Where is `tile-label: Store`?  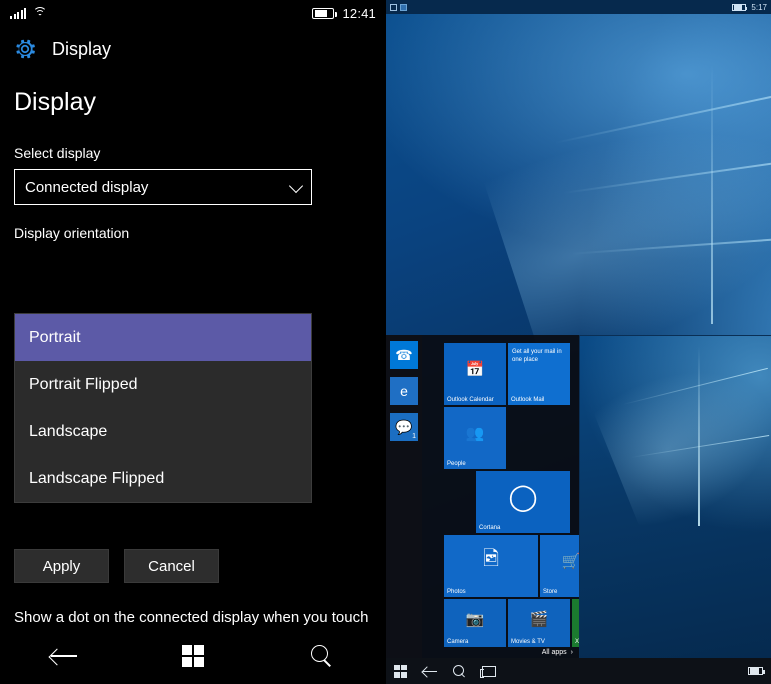 tile-label: Store is located at coordinates (550, 592).